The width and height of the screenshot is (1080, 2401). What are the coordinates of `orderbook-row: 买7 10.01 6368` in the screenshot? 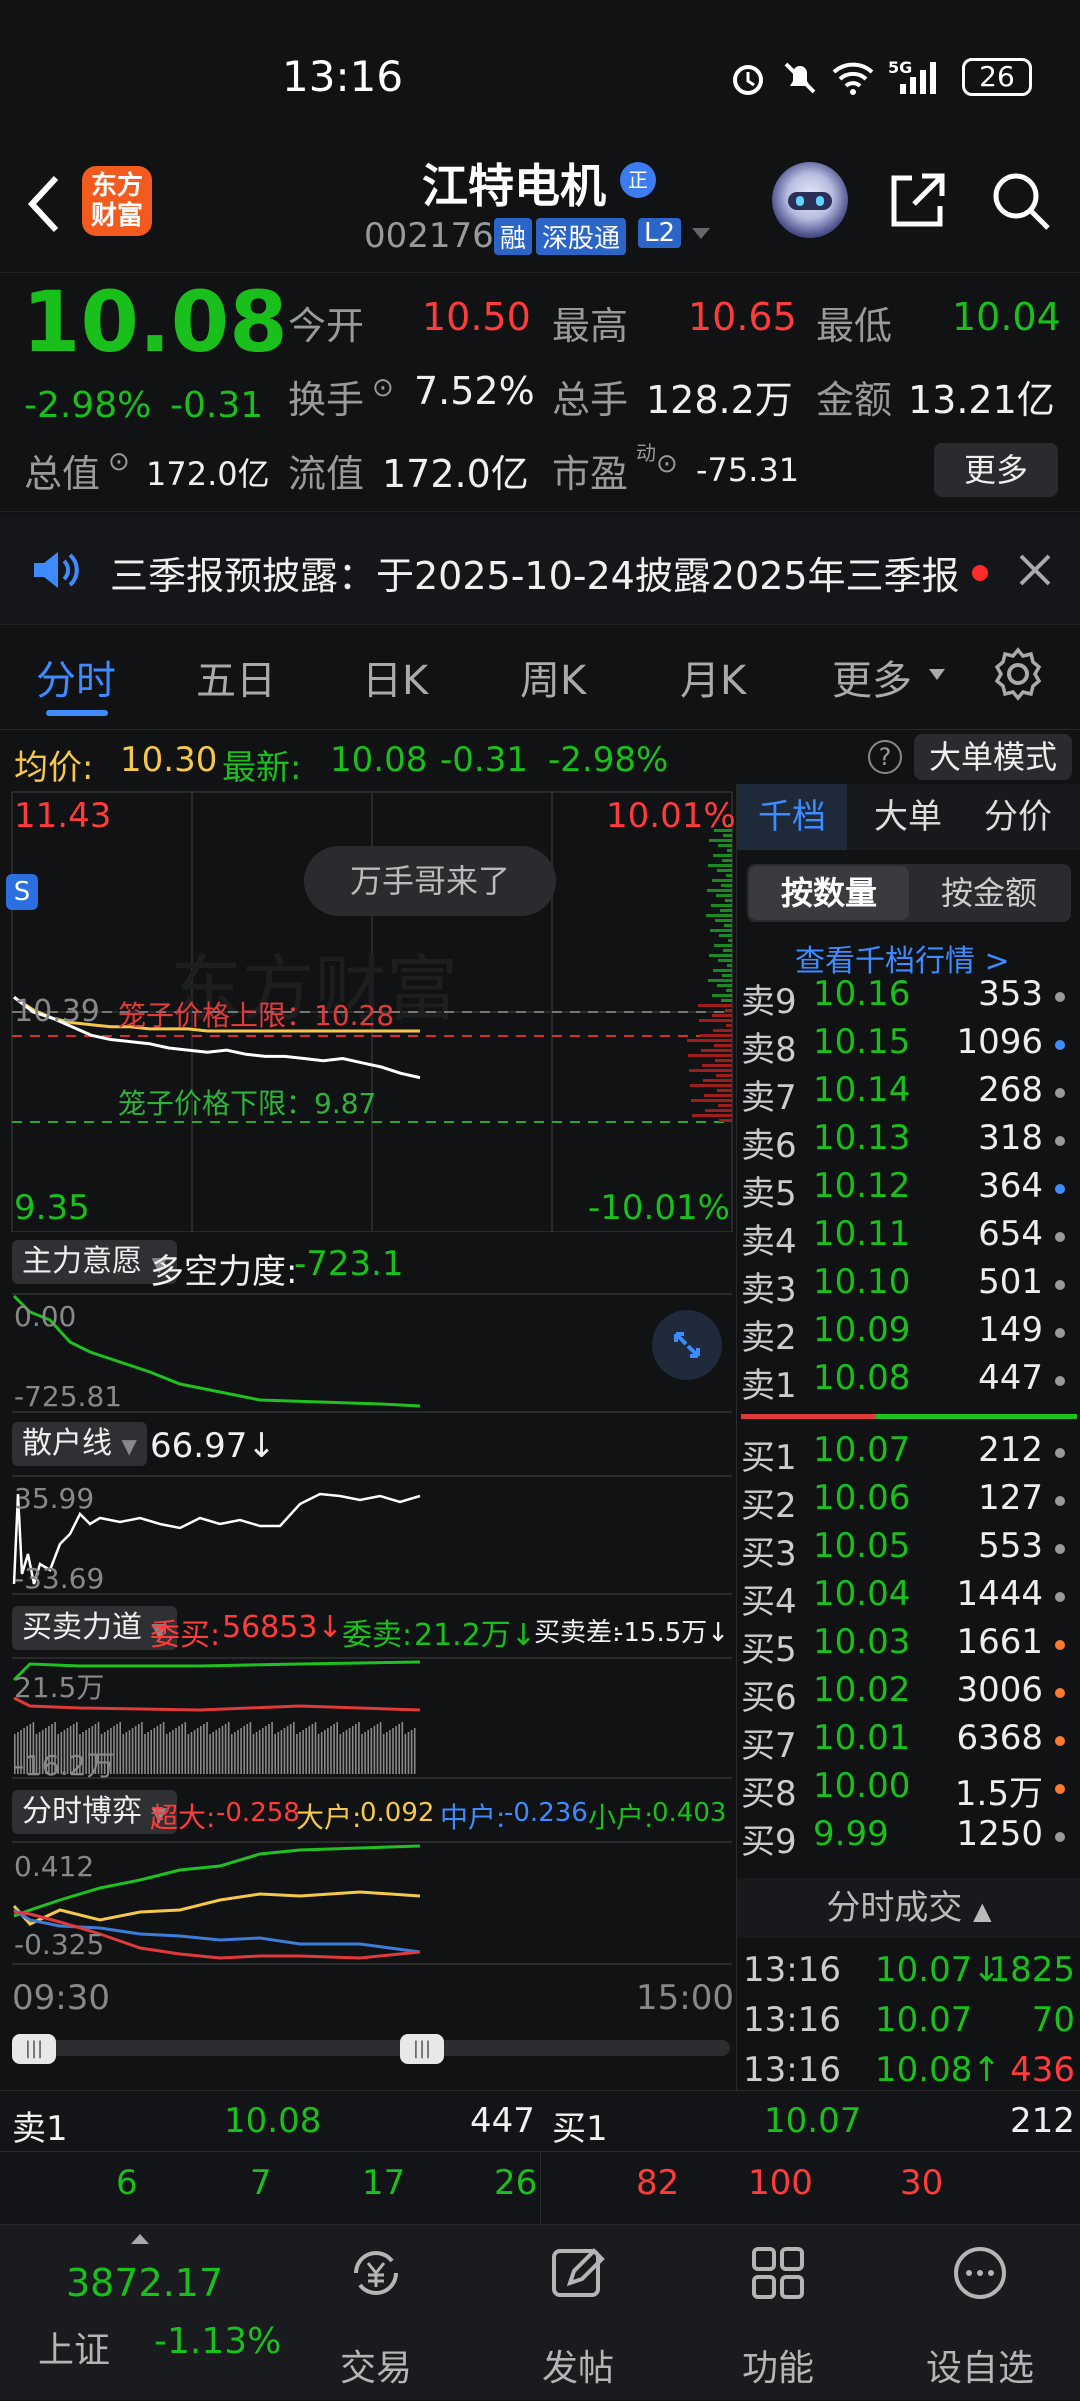 It's located at (902, 1742).